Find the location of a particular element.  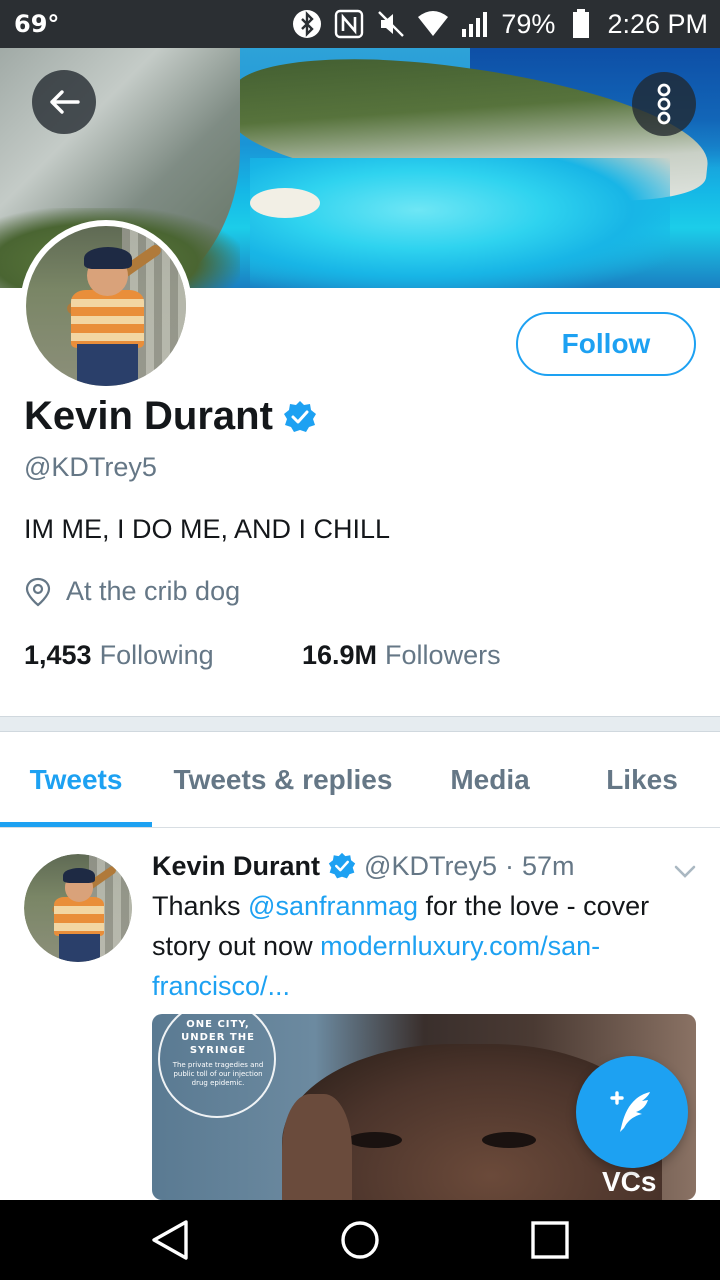

compose-feather-icon is located at coordinates (630, 1111).